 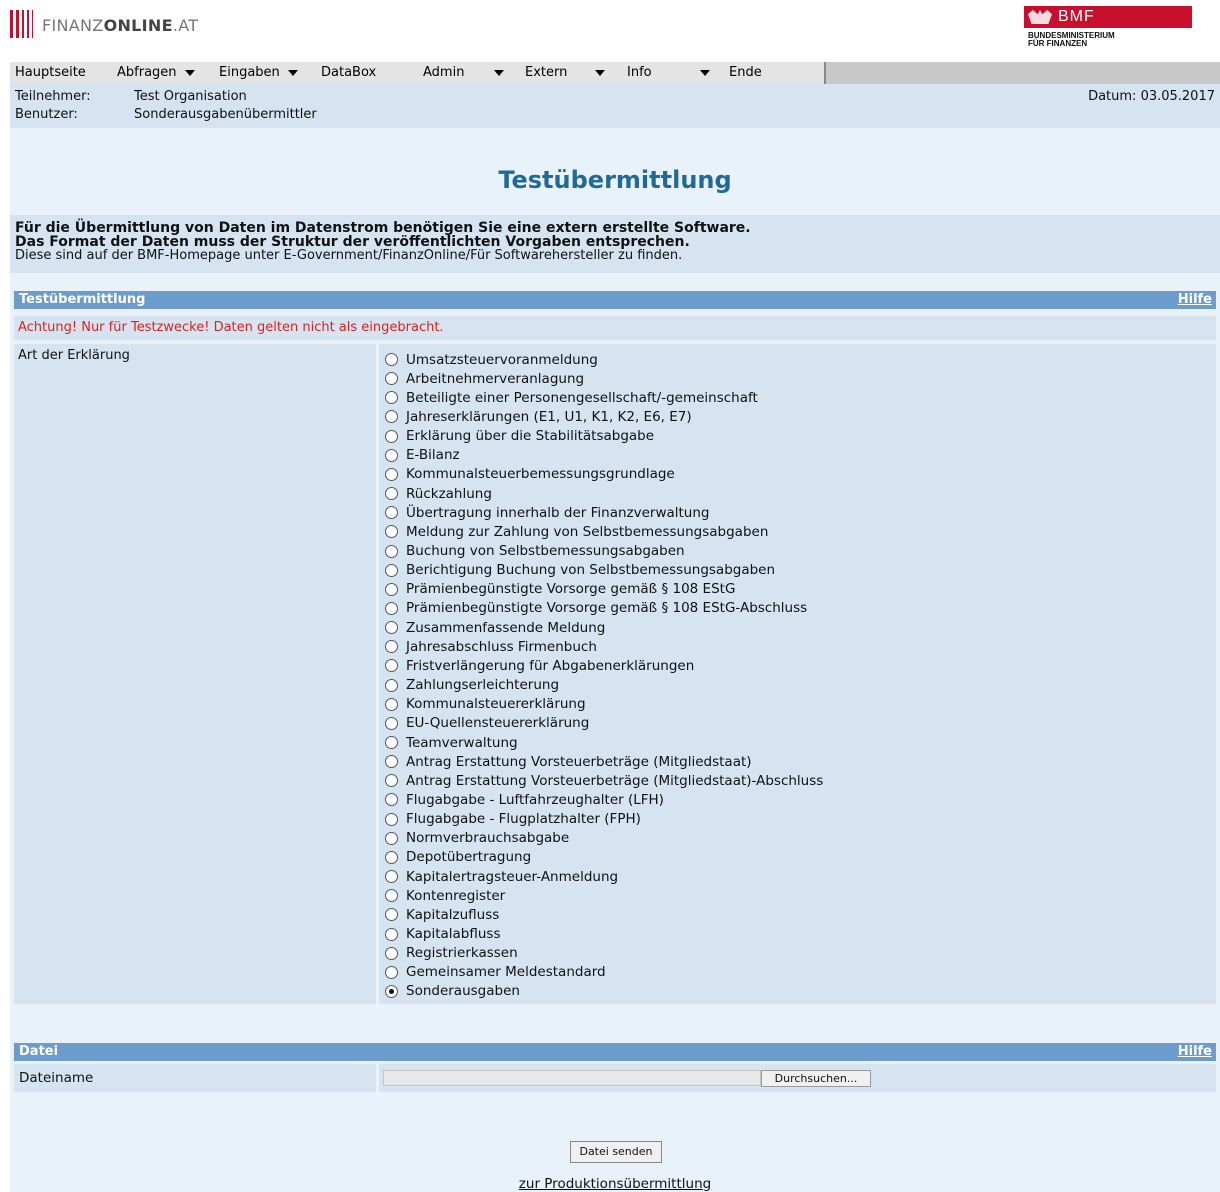 I want to click on erklaerung-option: Fristverlängerung für Abgabenerklärungen, so click(x=539, y=665).